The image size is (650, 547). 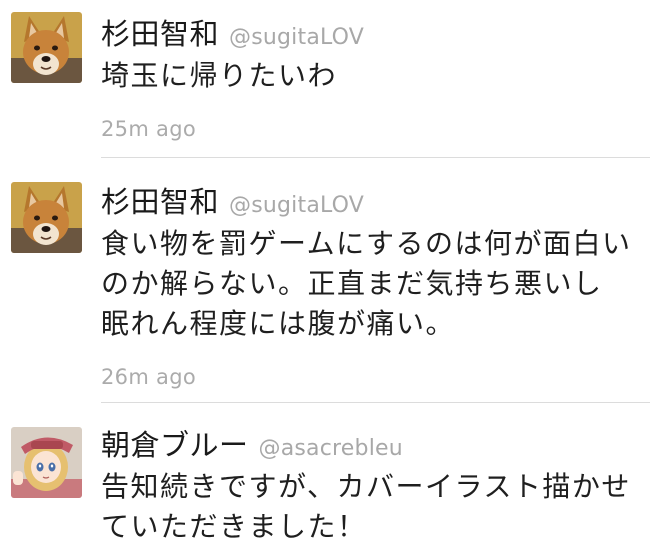 I want to click on tweet-text-line: 告知続きですが、カバーイラスト描かせ, so click(x=366, y=486).